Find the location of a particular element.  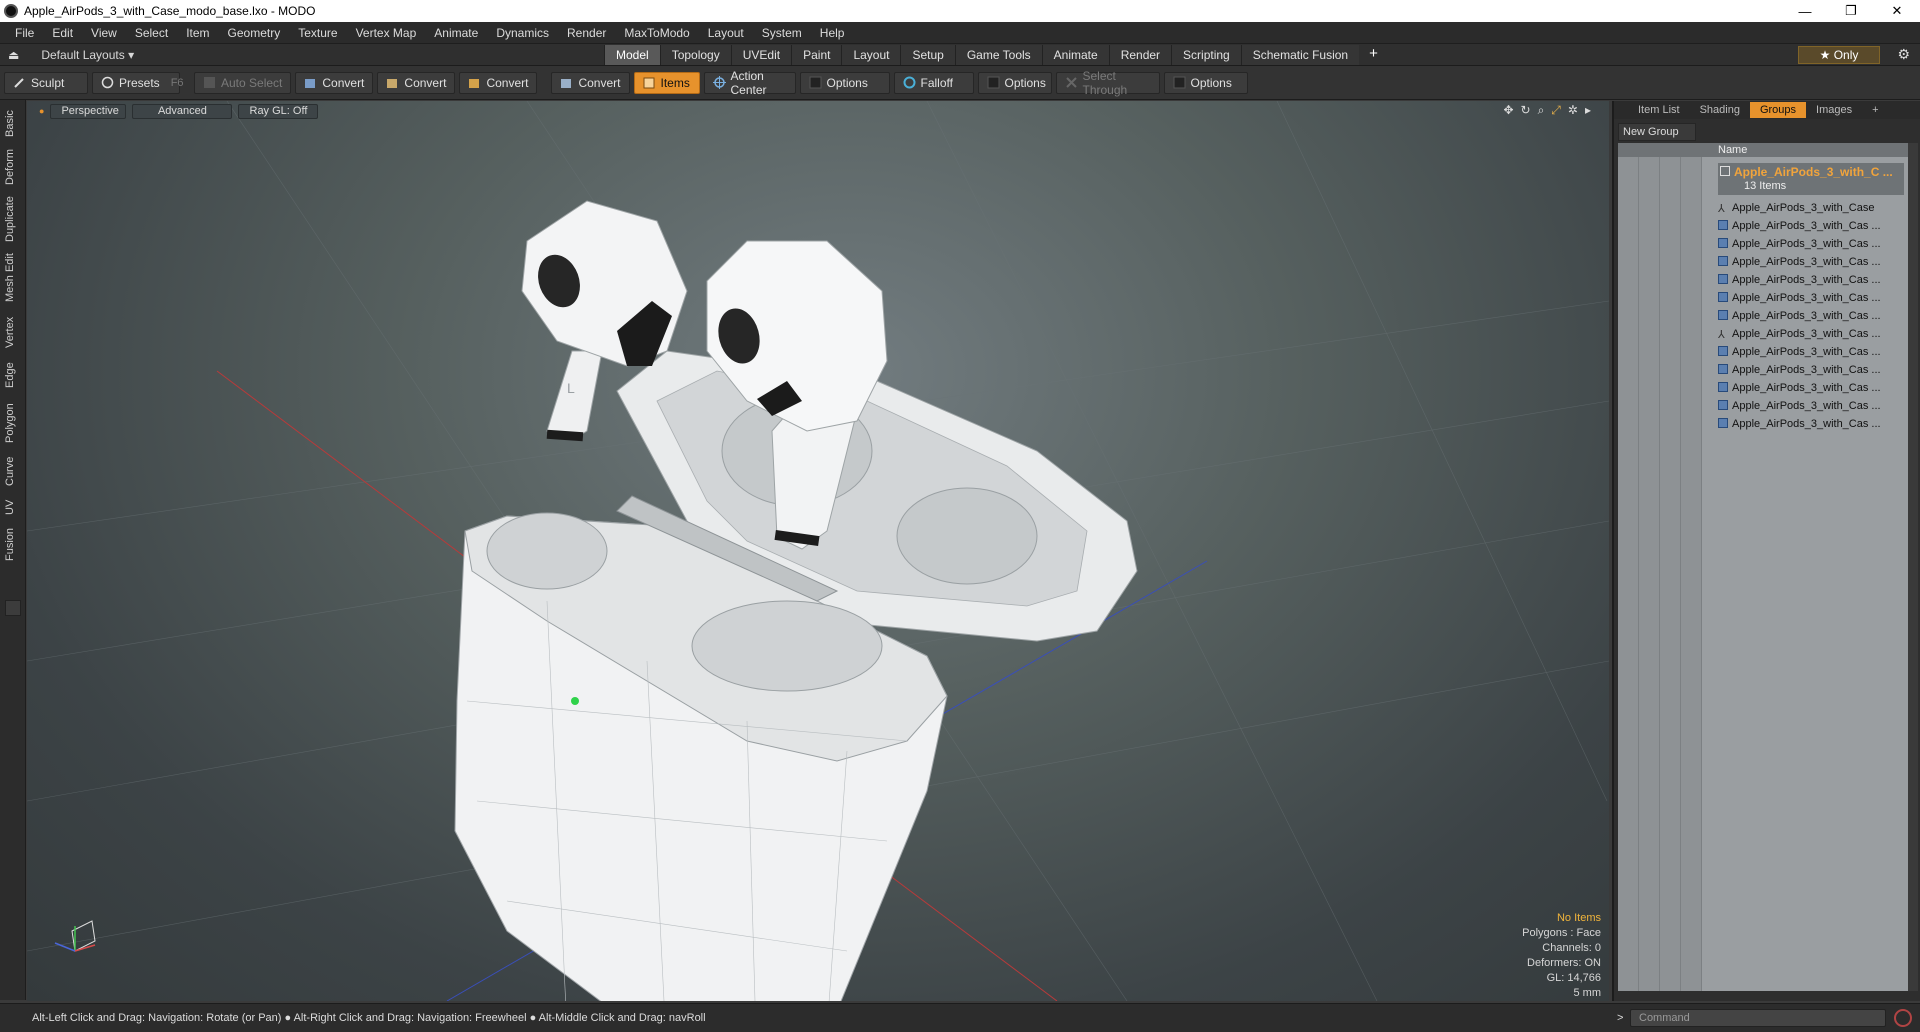

select-through-options-button: Options is located at coordinates (1205, 82).